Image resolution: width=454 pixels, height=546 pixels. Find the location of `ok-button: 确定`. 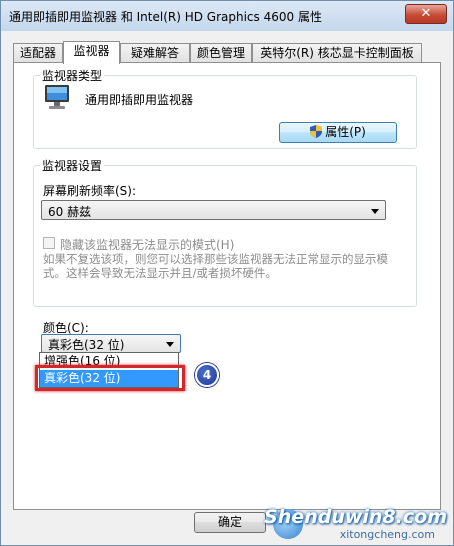

ok-button: 确定 is located at coordinates (230, 522).